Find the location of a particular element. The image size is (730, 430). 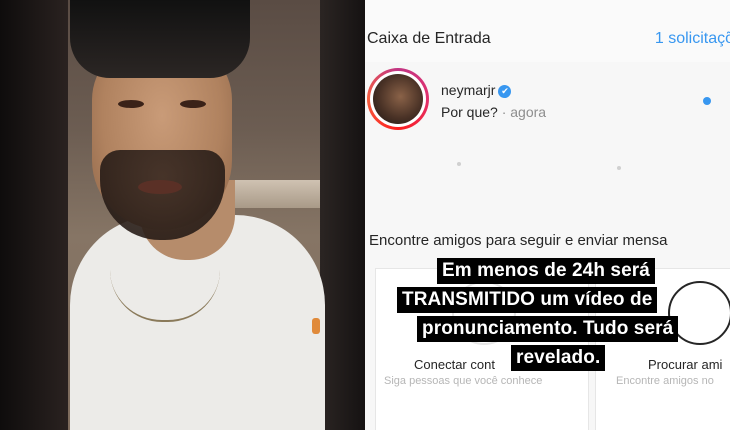

avatar-ring-inner is located at coordinates (398, 99).